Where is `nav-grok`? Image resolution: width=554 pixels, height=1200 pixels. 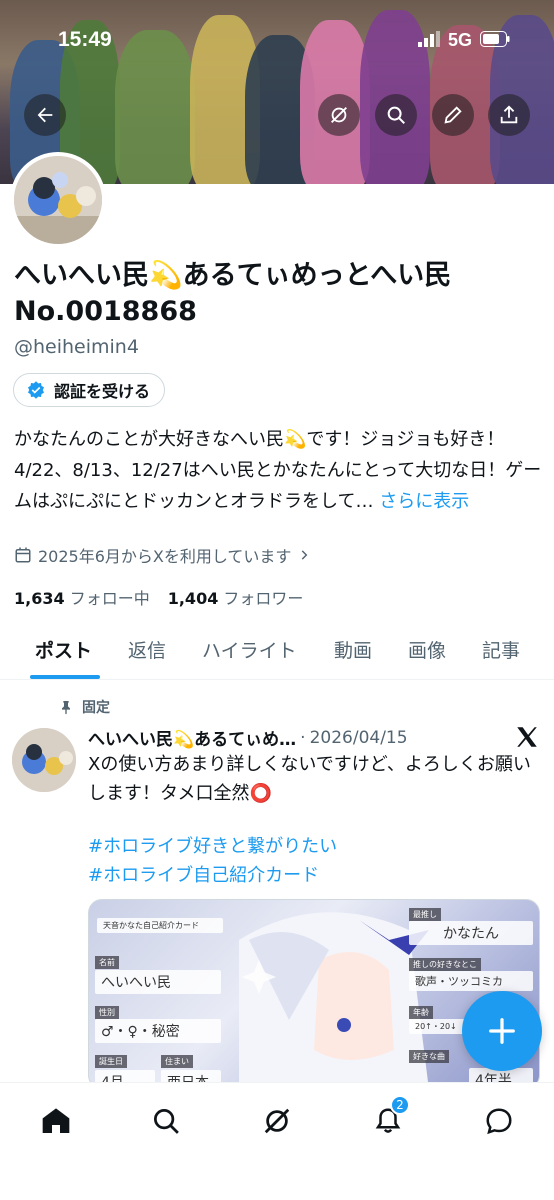 nav-grok is located at coordinates (277, 1121).